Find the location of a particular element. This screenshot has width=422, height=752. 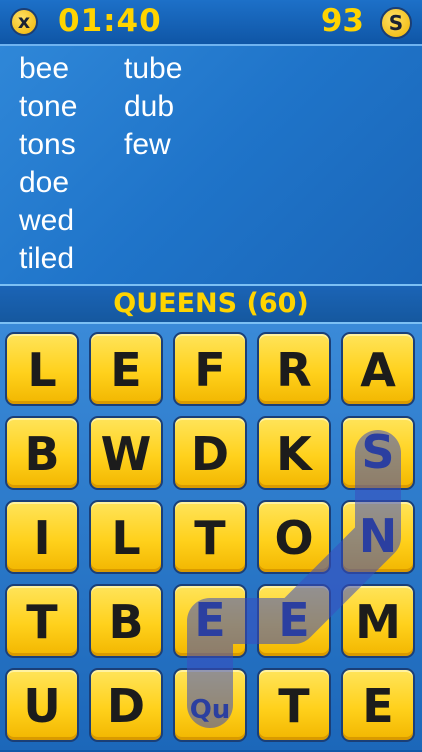

tile-letter: F is located at coordinates (210, 370).